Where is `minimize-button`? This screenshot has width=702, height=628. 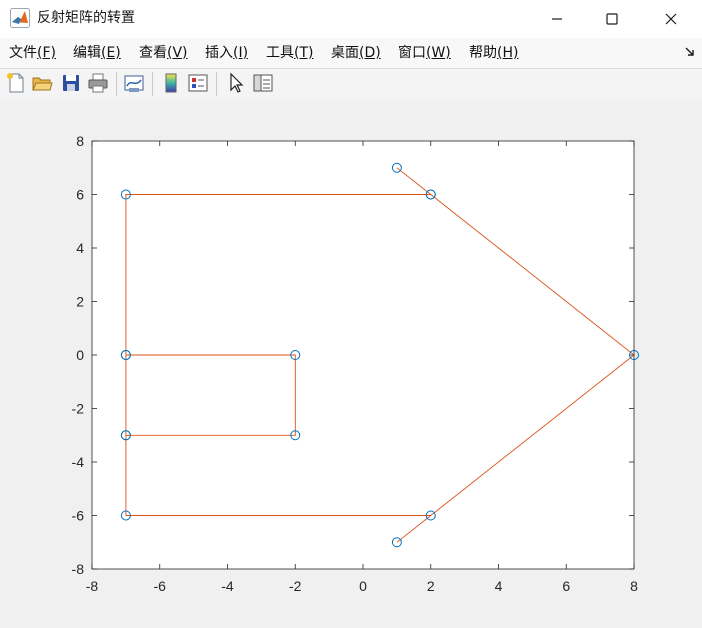
minimize-button is located at coordinates (557, 19).